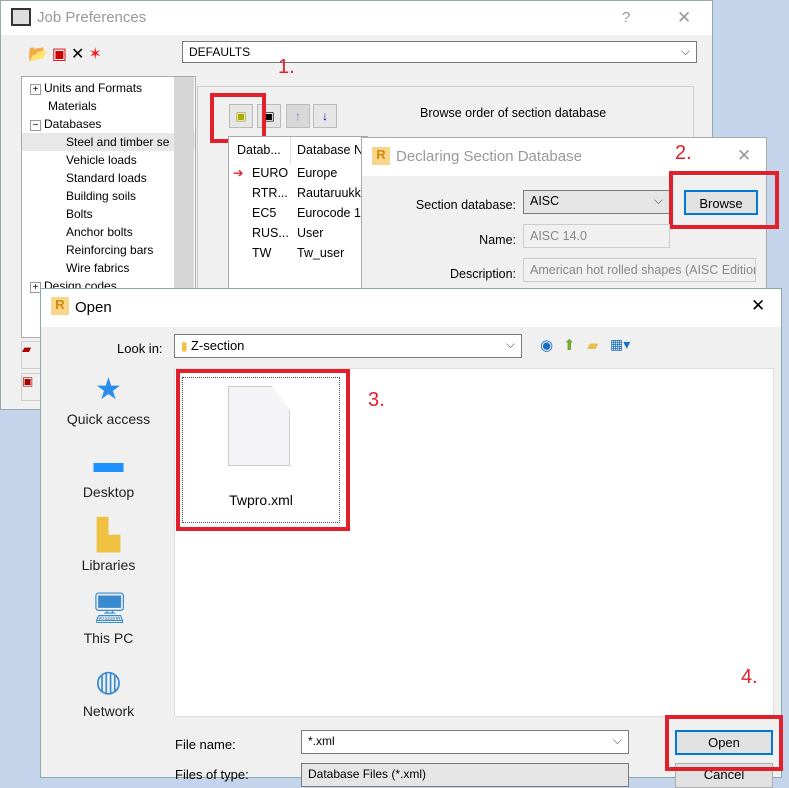 Image resolution: width=789 pixels, height=788 pixels. Describe the element at coordinates (140, 348) in the screenshot. I see `look-in-label: Look in:` at that location.